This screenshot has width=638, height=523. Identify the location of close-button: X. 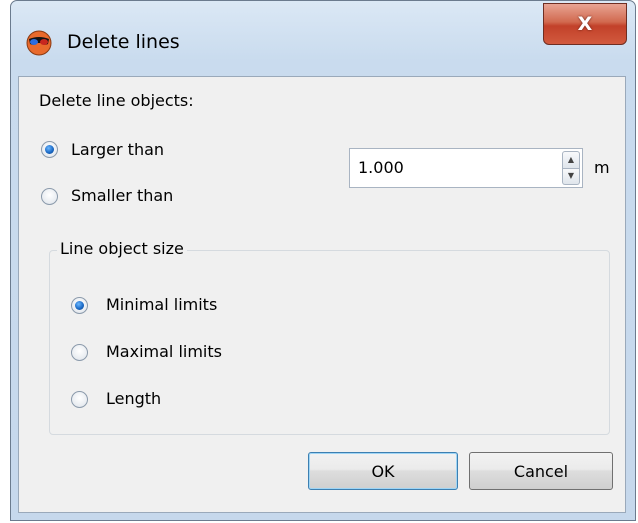
(585, 24).